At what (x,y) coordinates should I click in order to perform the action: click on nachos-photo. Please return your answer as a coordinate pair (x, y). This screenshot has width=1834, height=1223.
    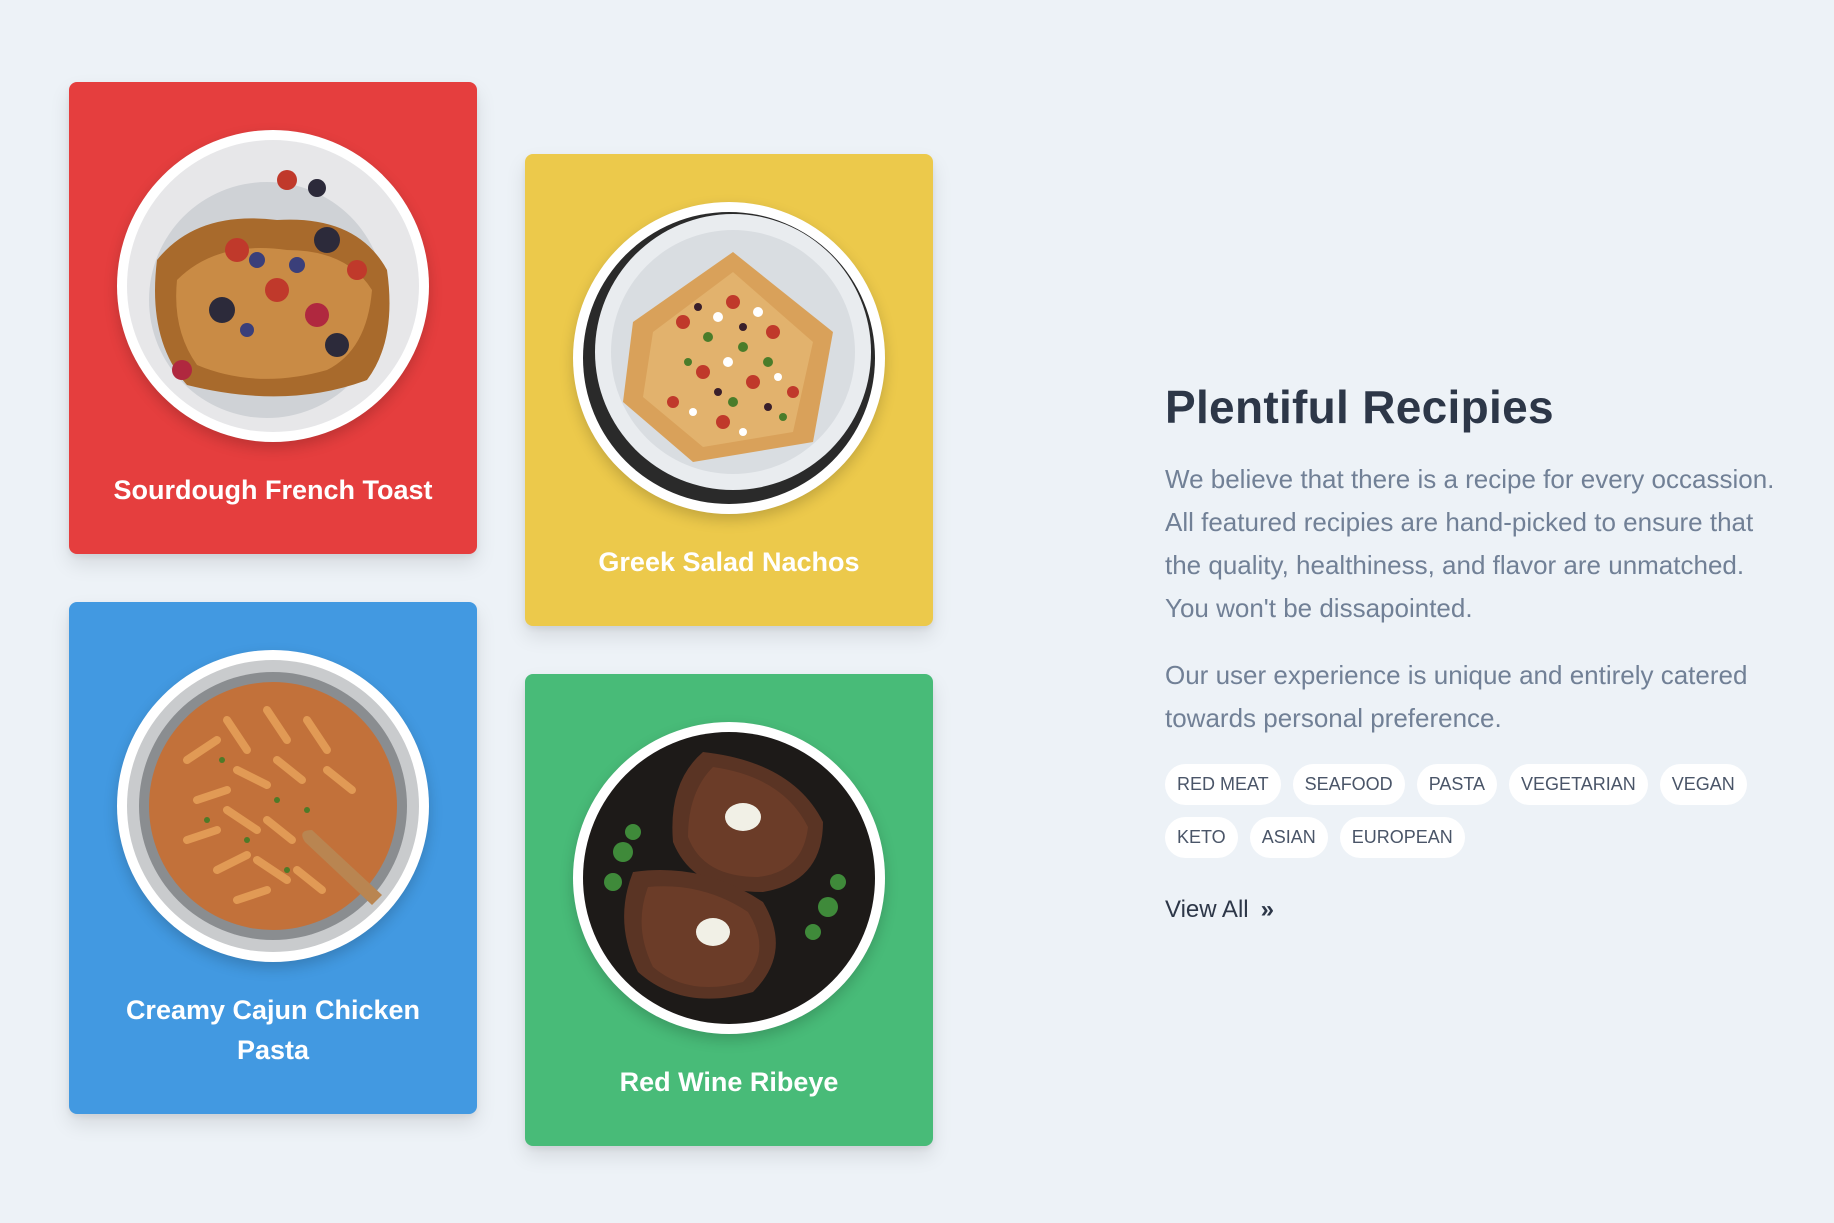
    Looking at the image, I should click on (729, 358).